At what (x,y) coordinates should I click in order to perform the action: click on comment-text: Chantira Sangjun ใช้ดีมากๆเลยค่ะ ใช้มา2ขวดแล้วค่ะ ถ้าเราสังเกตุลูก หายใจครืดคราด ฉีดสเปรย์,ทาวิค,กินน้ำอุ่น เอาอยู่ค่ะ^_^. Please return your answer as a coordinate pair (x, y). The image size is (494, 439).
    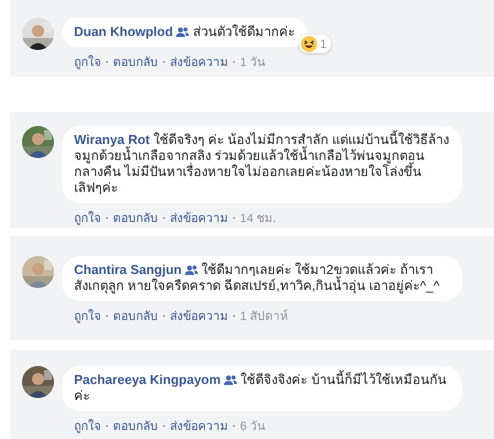
    Looking at the image, I should click on (257, 278).